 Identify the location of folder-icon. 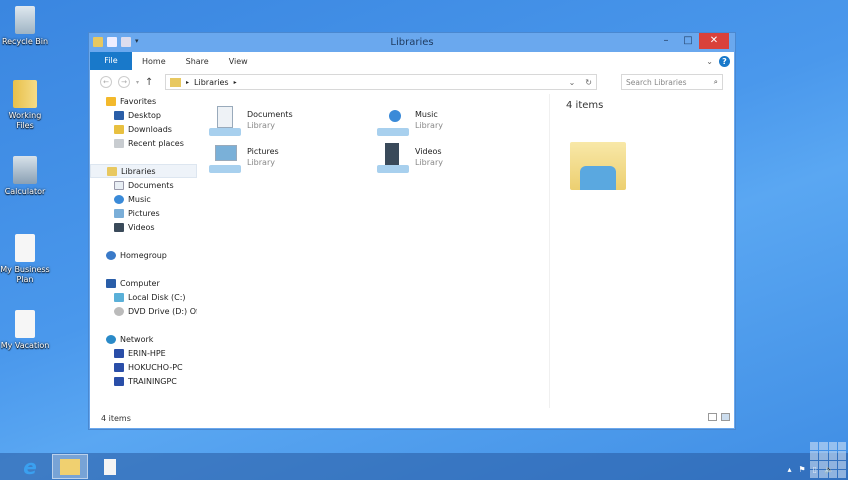
(25, 94).